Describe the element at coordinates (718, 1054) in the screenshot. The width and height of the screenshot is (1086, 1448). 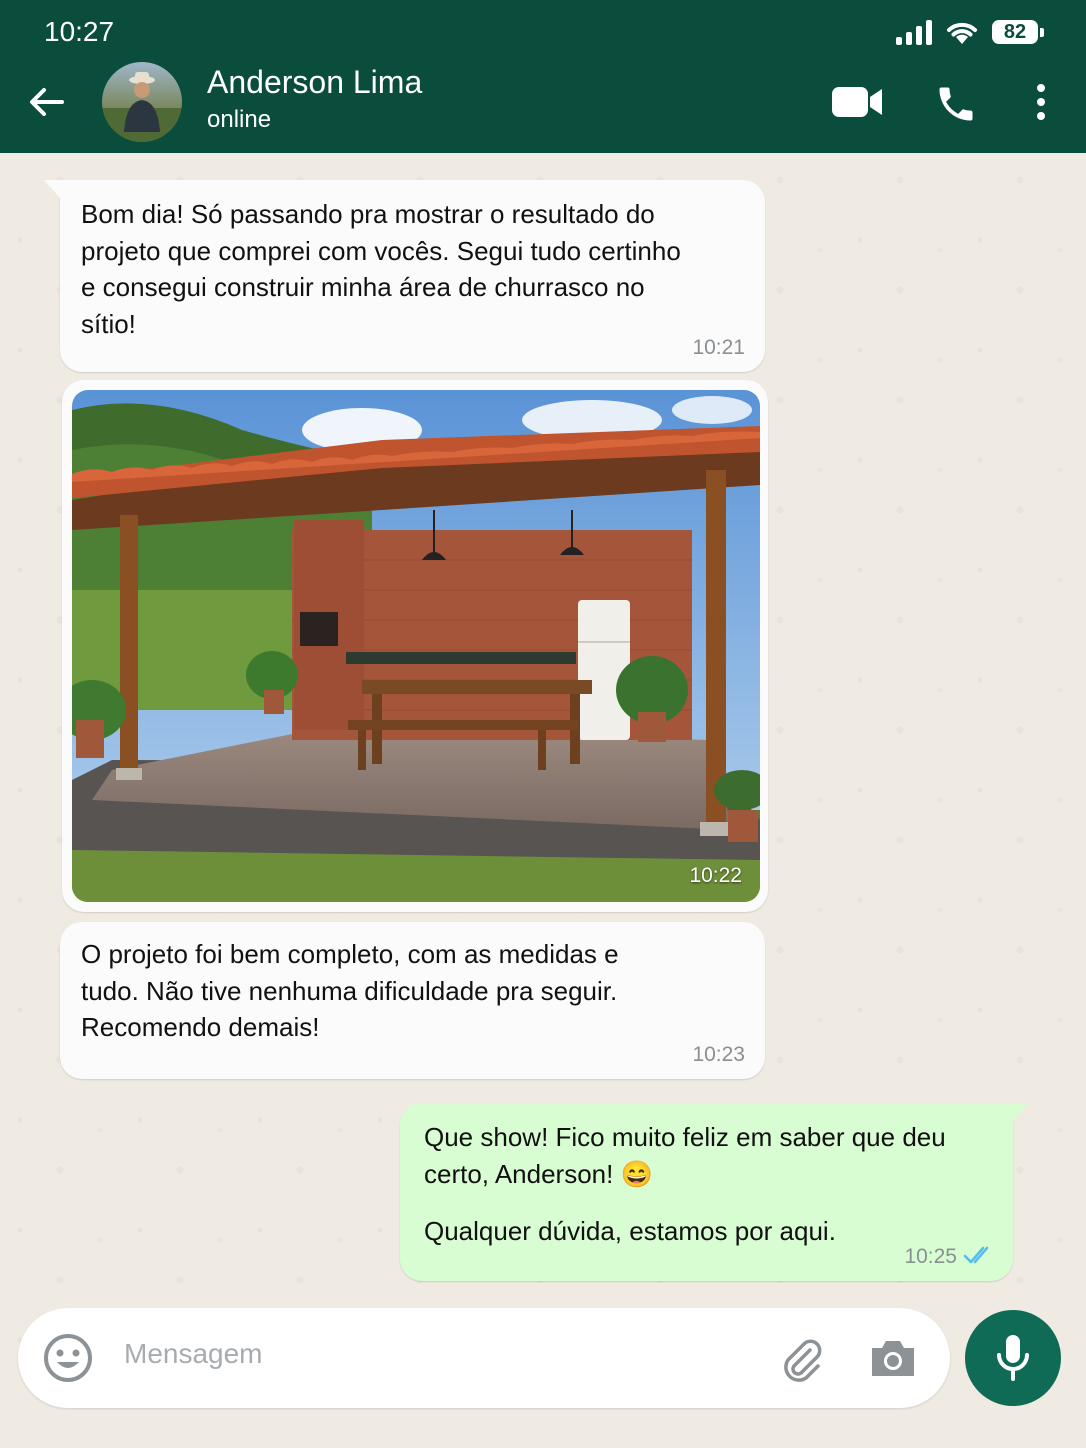
I see `message-time: 10:23` at that location.